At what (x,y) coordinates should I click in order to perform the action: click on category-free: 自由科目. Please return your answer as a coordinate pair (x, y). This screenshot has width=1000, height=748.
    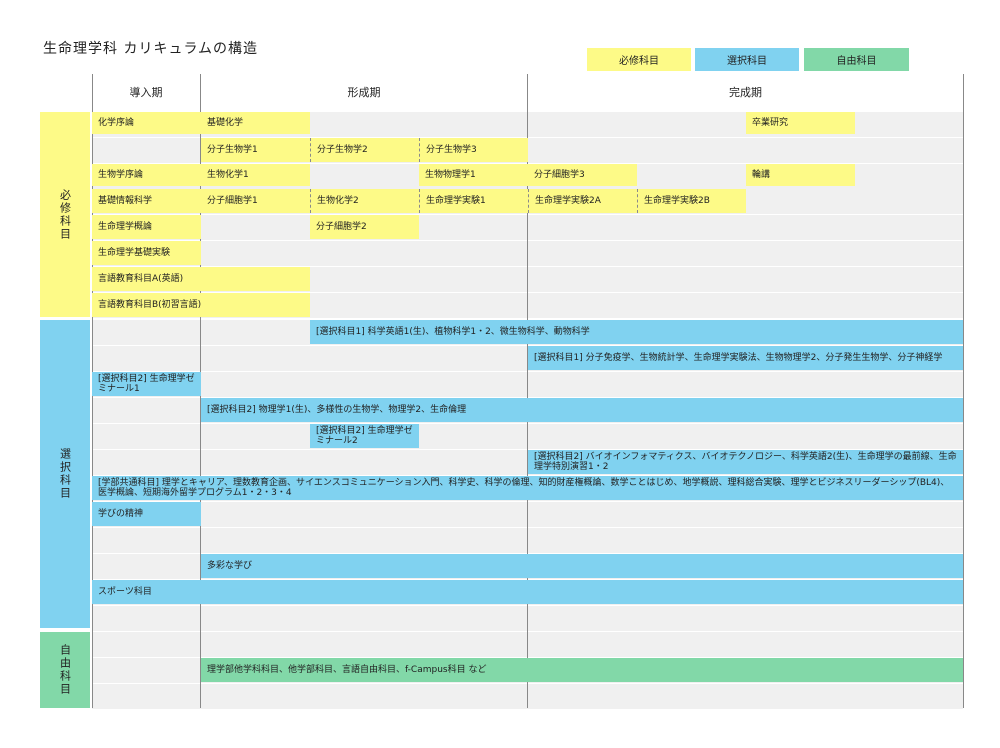
    Looking at the image, I should click on (65, 670).